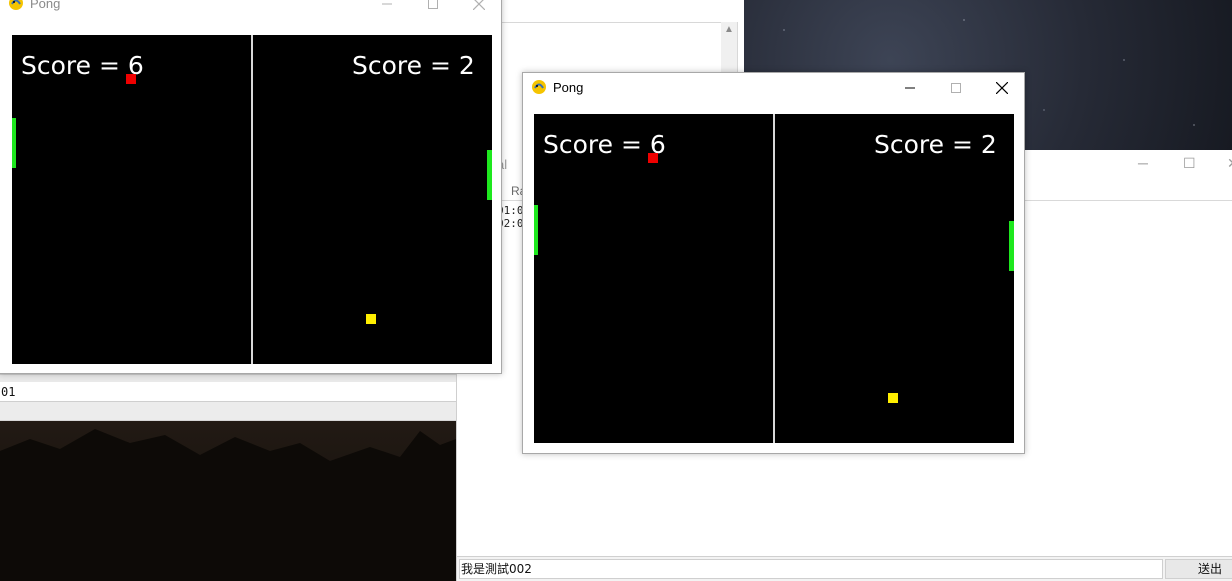 The height and width of the screenshot is (581, 1232). What do you see at coordinates (1143, 163) in the screenshot?
I see `minimize-icon: ─` at bounding box center [1143, 163].